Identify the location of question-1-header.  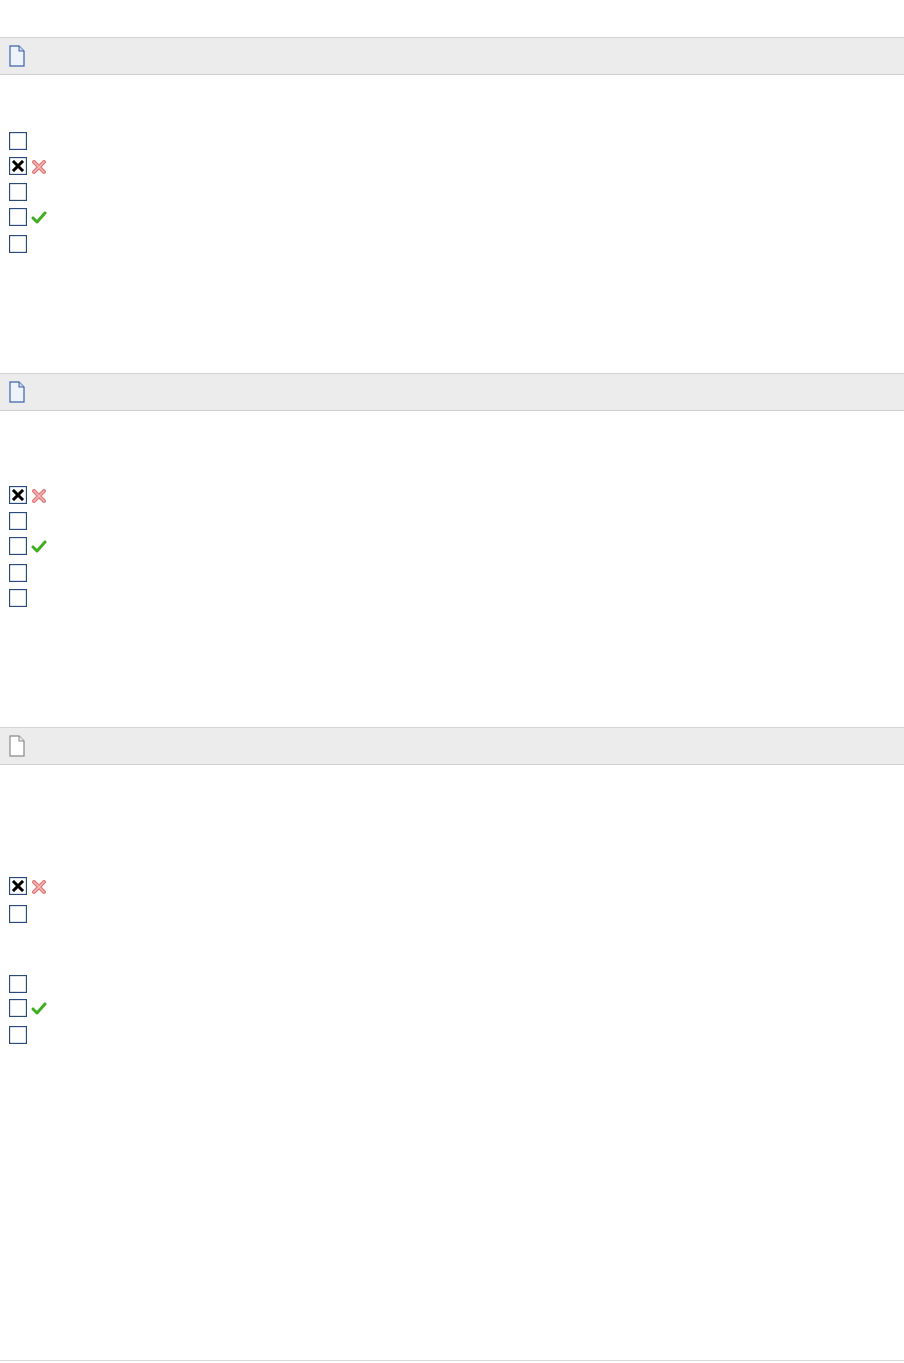
(452, 56).